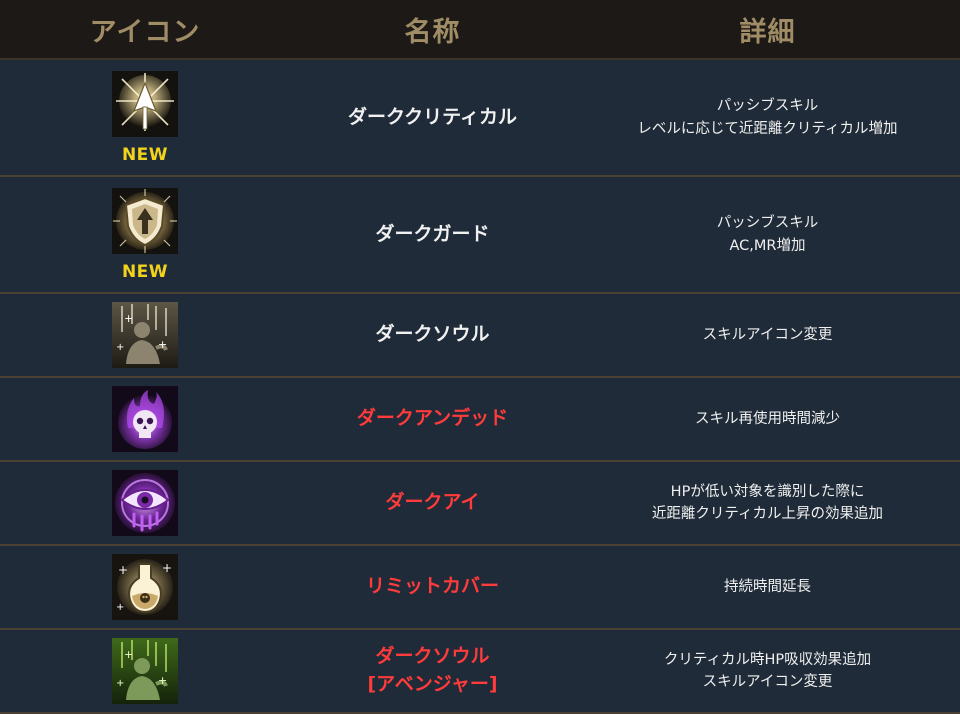 This screenshot has height=714, width=960. I want to click on detail-line: クリティカル時HP吸収効果追加, so click(767, 659).